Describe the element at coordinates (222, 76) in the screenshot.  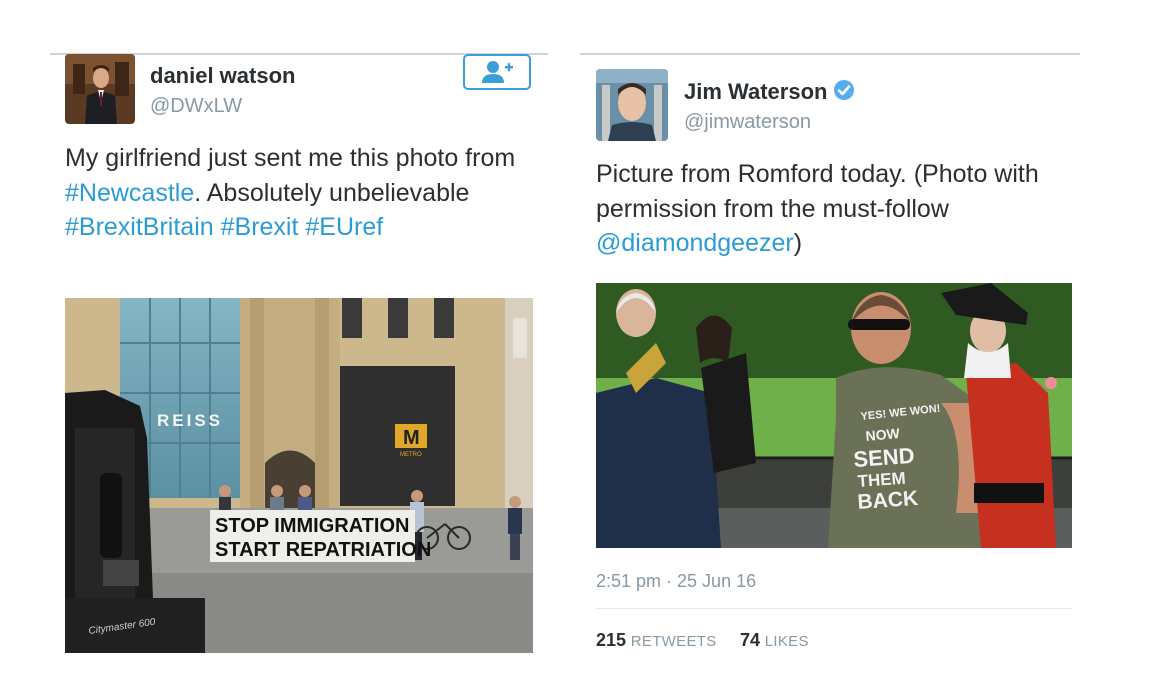
I see `user-name: daniel watson` at that location.